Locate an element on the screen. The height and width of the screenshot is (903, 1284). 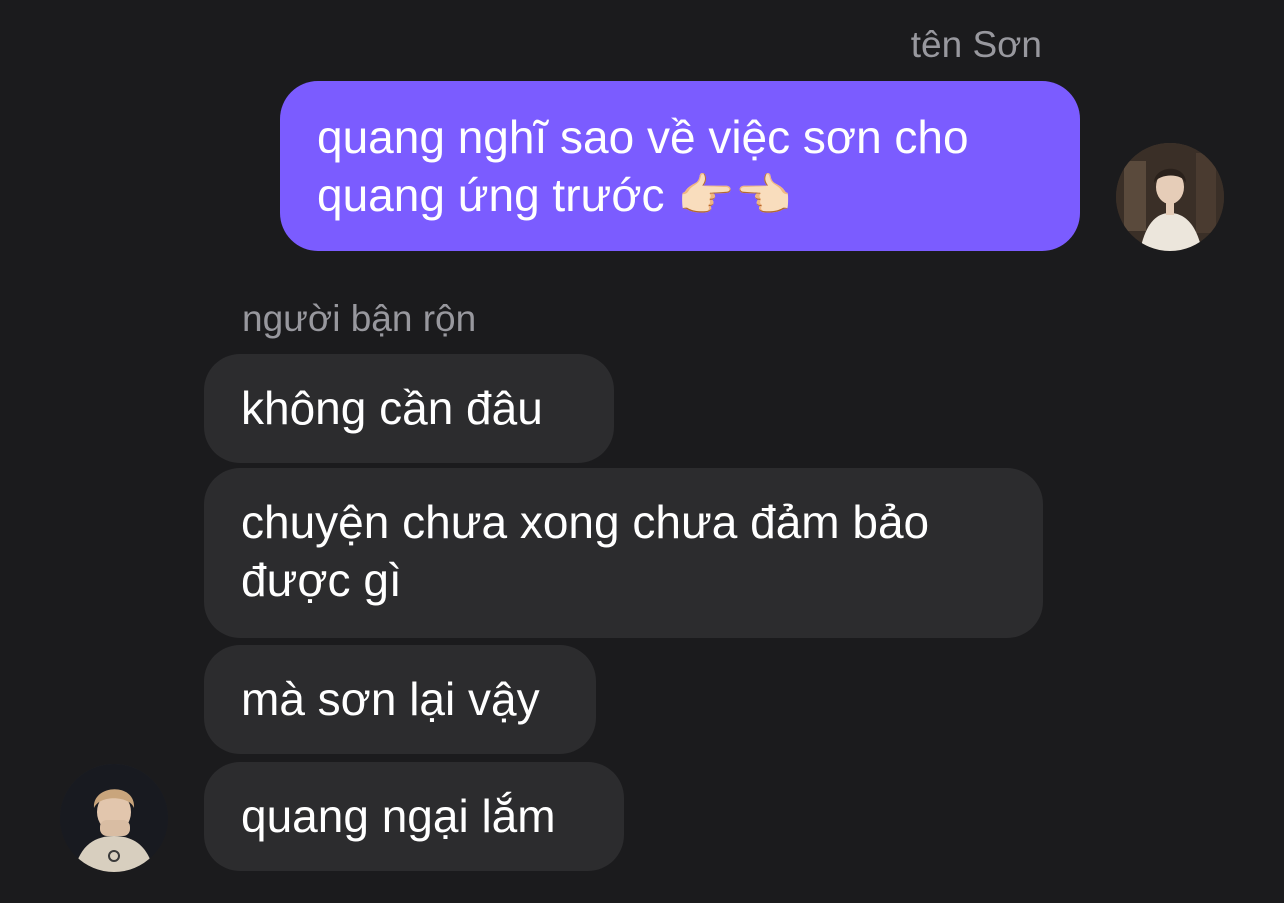
incoming-message-bubble: quang ngại lắm is located at coordinates (414, 816).